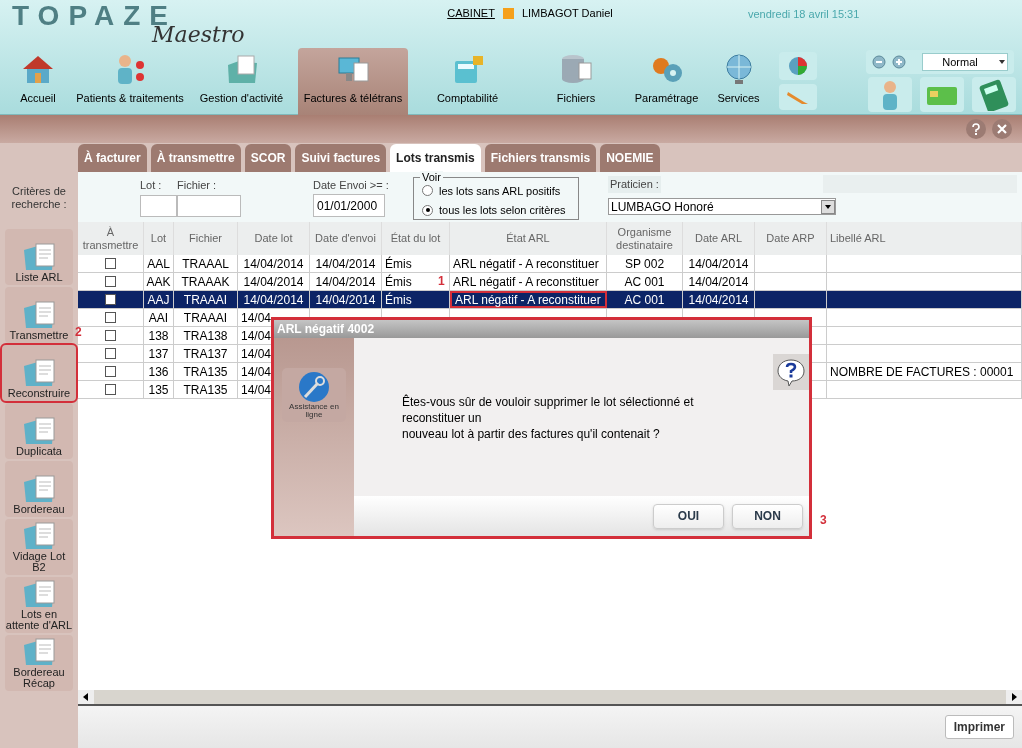 The width and height of the screenshot is (1022, 748). I want to click on nav-tab: Gestion d'activité, so click(241, 81).